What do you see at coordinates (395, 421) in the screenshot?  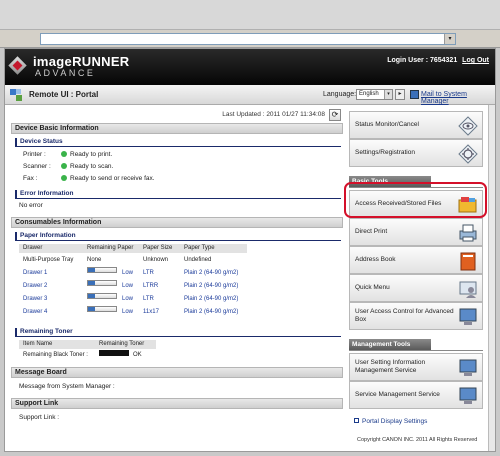 I see `portal-display-settings-label: Portal Display Settings` at bounding box center [395, 421].